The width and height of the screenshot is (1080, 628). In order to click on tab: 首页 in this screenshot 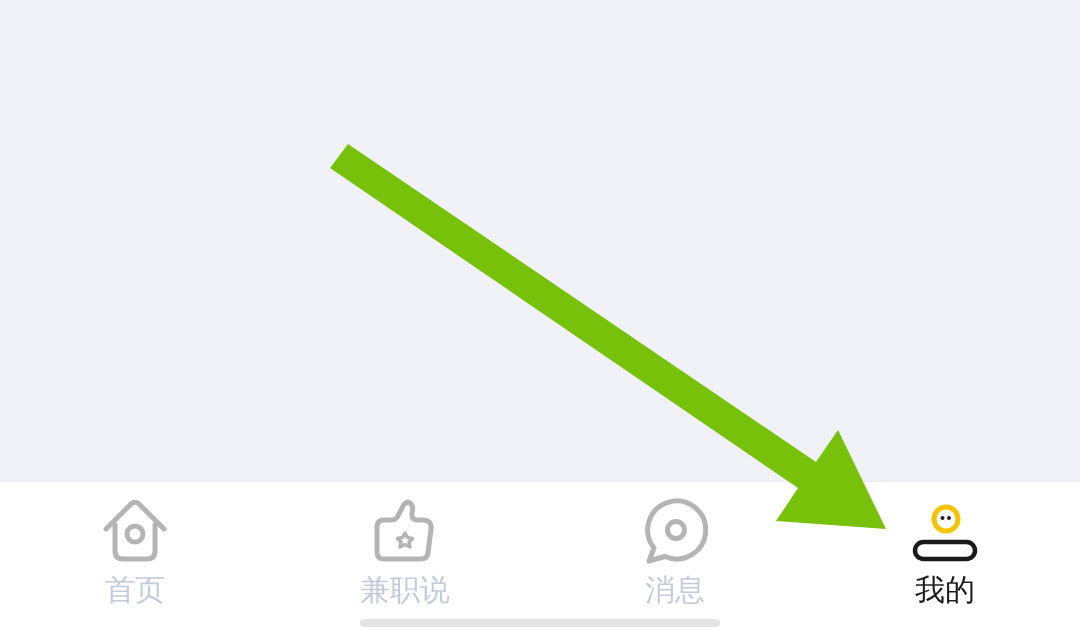, I will do `click(135, 590)`.